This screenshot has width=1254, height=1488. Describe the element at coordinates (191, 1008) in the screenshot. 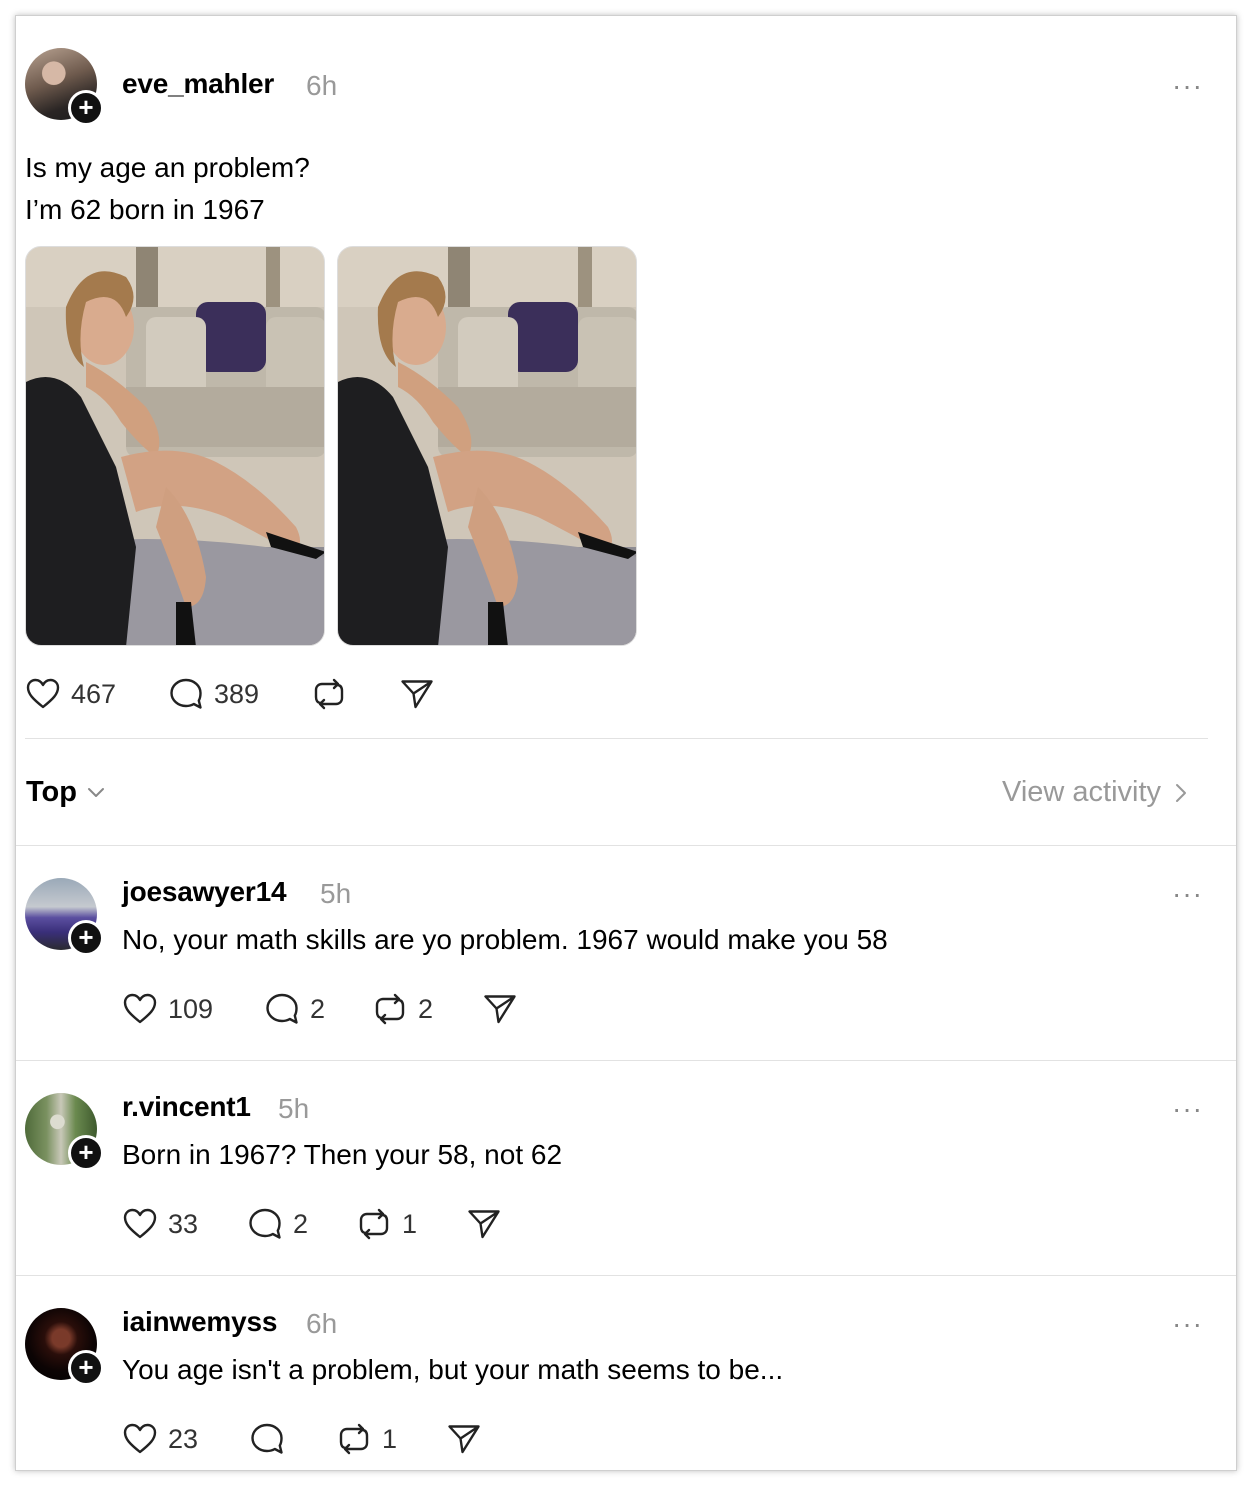

I see `like-count: 109` at that location.